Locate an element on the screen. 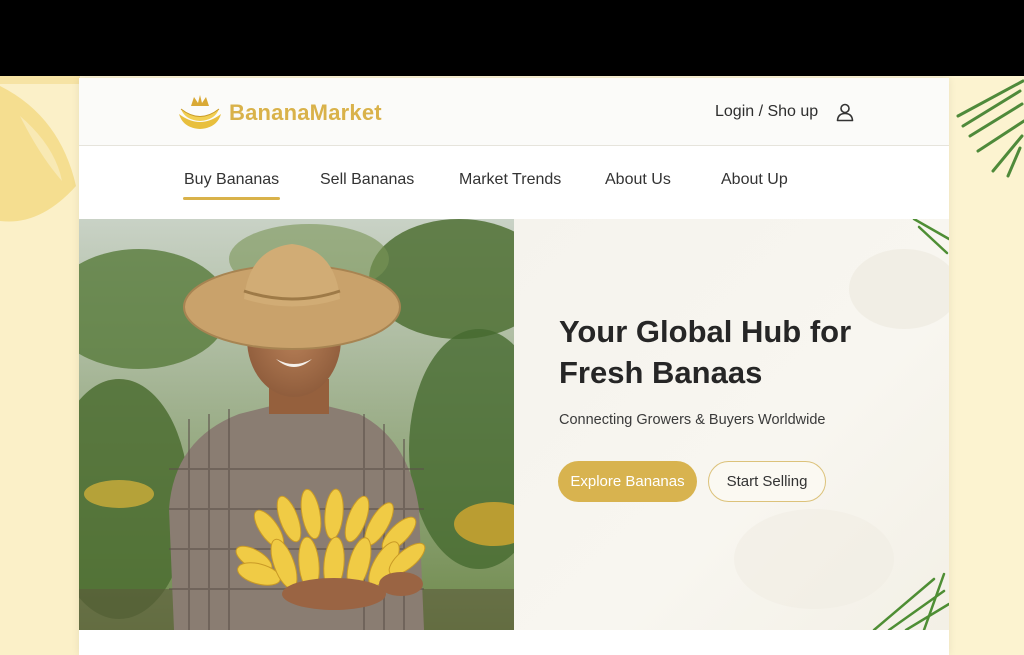  site-header: BananaMarket Login / Sho up is located at coordinates (514, 112).